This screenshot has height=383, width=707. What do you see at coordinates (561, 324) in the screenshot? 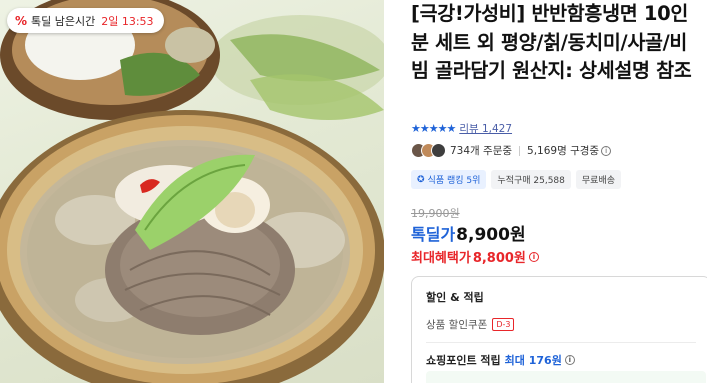
I see `coupon-row: 상품 할인쿠폰 D-3` at bounding box center [561, 324].